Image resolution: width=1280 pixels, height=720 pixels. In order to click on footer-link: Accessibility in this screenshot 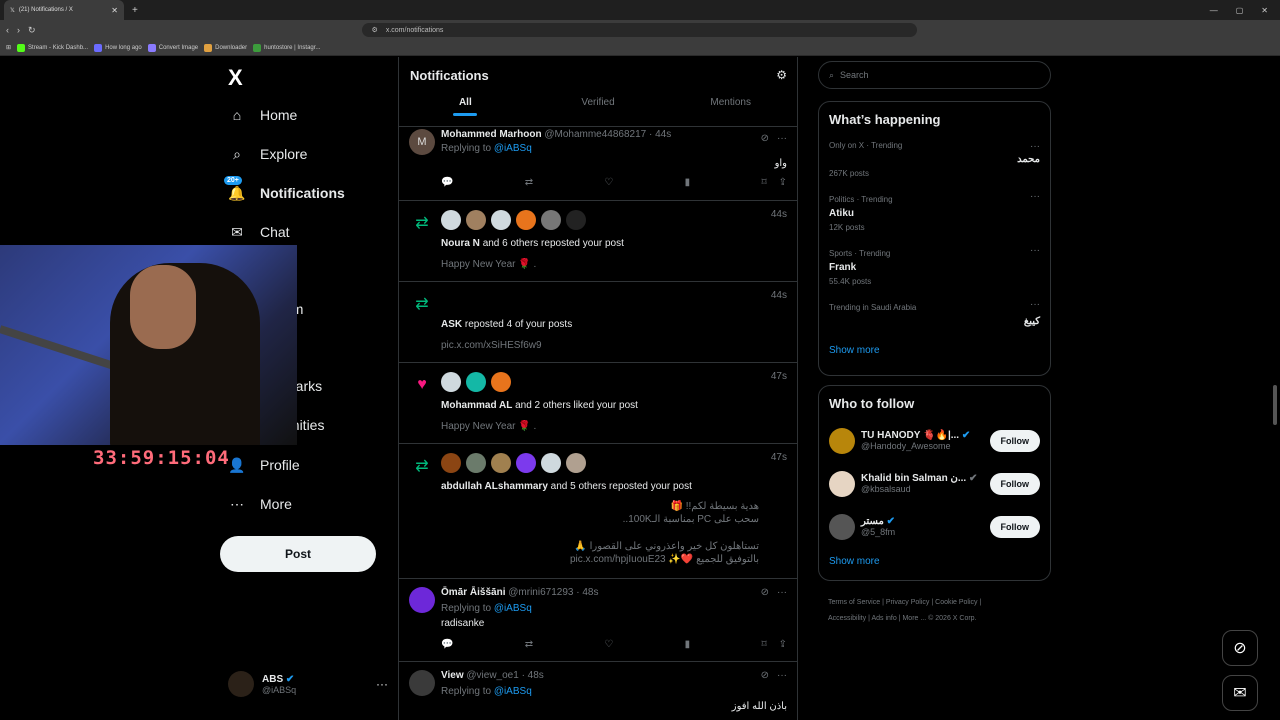, I will do `click(847, 618)`.